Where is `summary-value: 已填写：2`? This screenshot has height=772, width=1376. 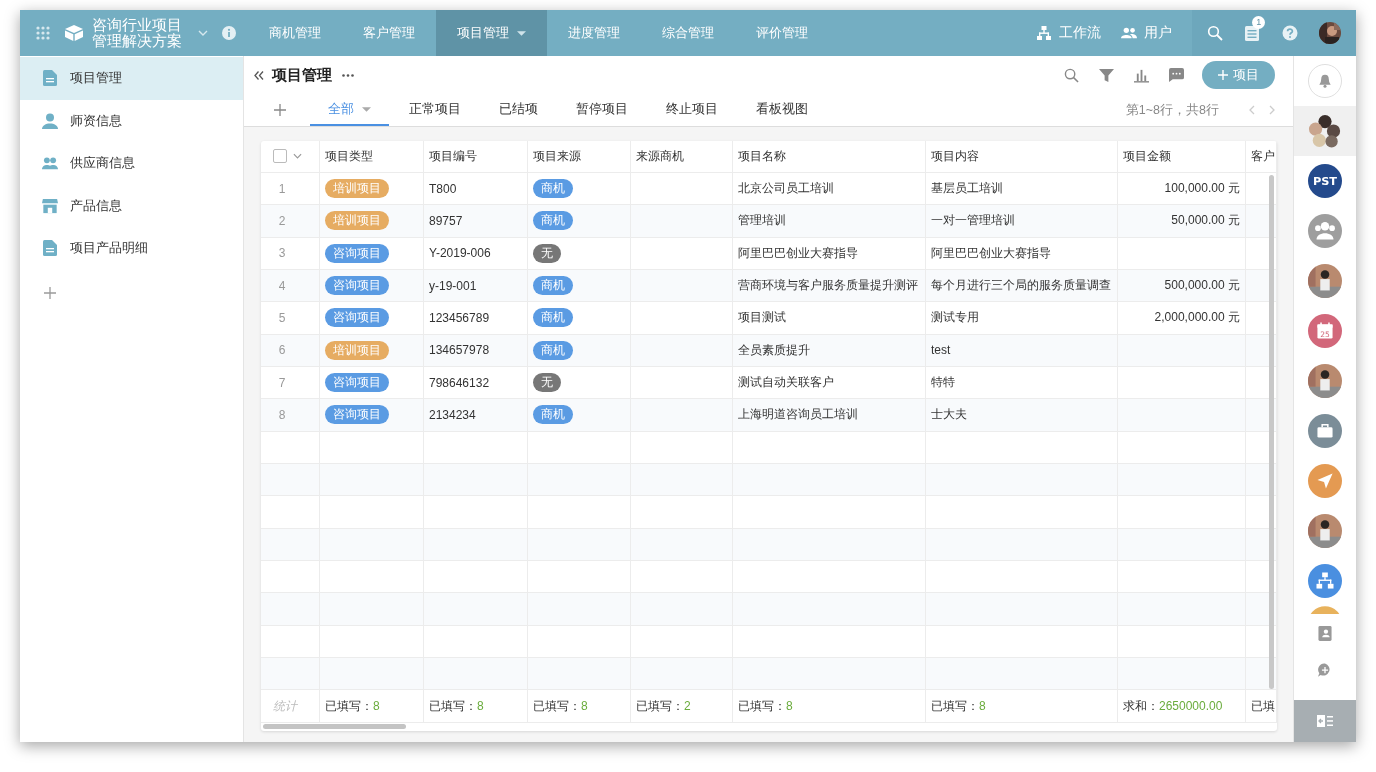 summary-value: 已填写：2 is located at coordinates (663, 706).